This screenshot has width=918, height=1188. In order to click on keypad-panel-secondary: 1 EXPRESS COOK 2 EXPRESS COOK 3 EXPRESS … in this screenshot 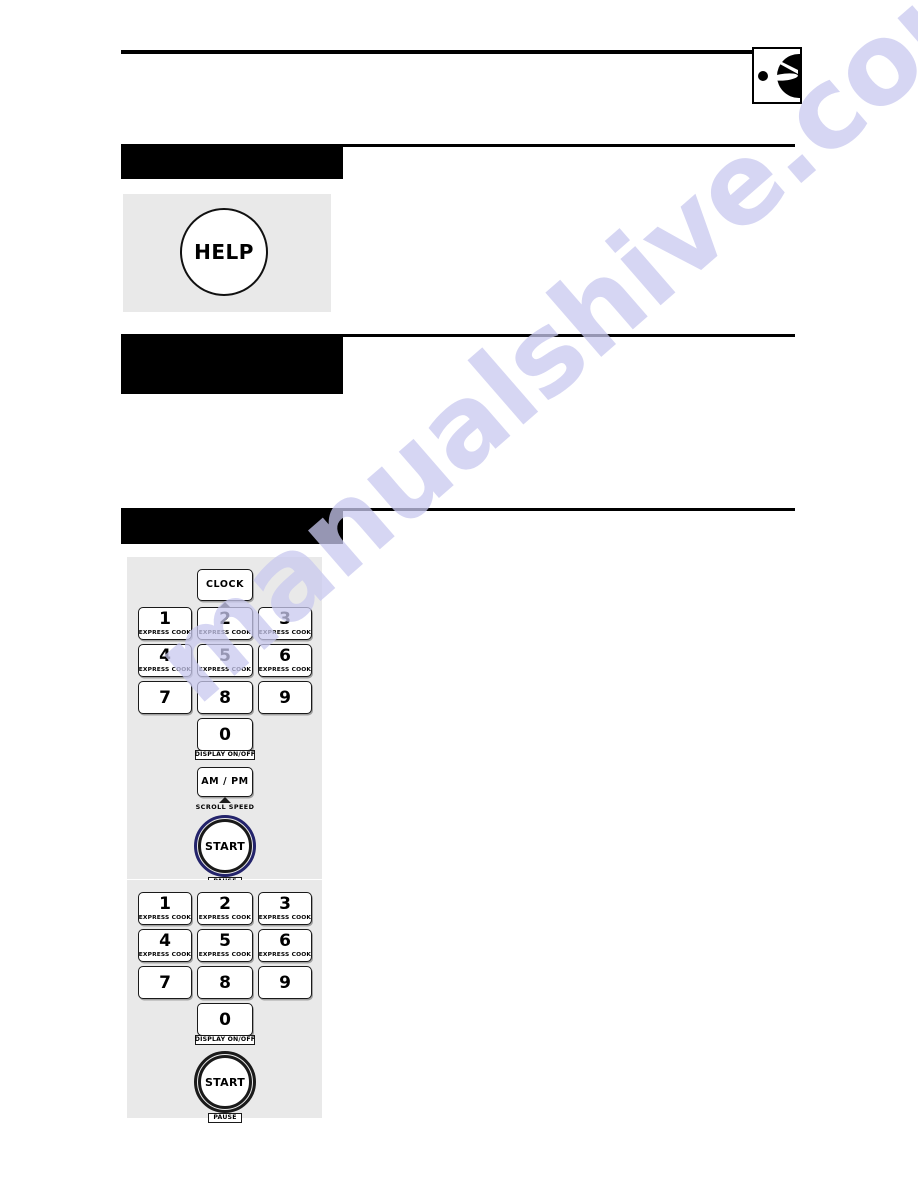, I will do `click(224, 1001)`.